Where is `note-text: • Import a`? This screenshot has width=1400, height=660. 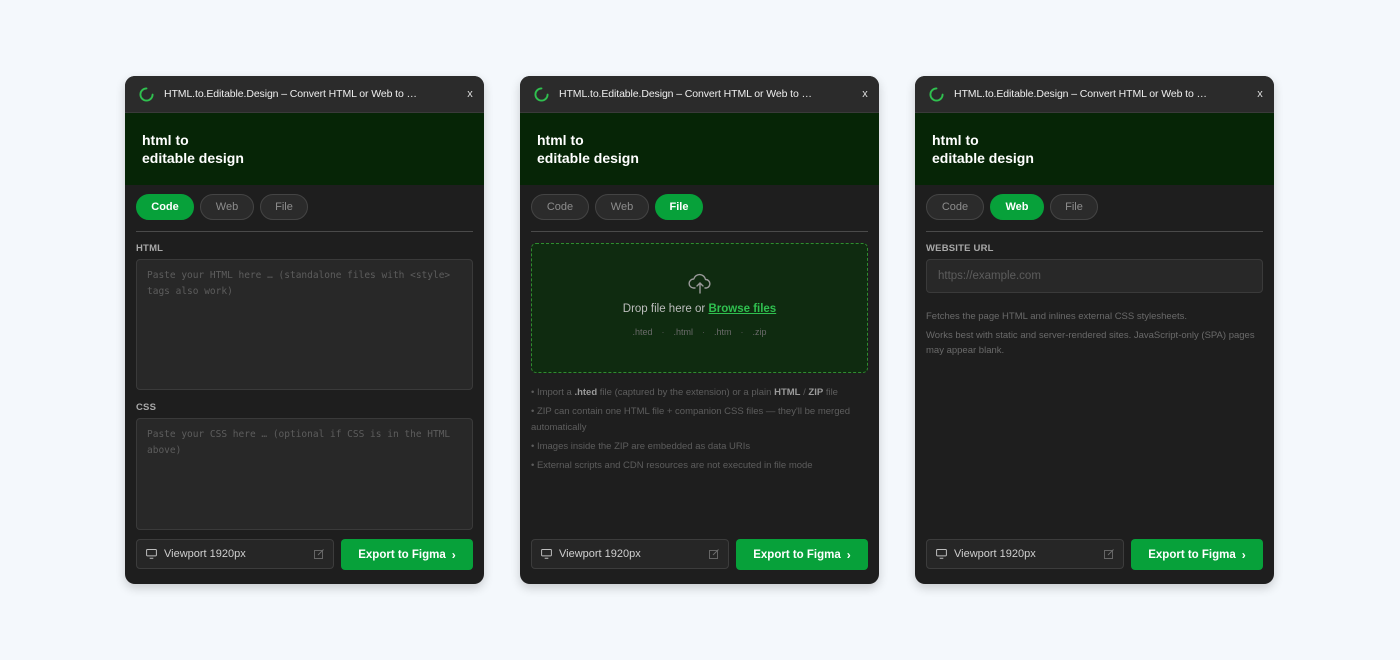 note-text: • Import a is located at coordinates (551, 392).